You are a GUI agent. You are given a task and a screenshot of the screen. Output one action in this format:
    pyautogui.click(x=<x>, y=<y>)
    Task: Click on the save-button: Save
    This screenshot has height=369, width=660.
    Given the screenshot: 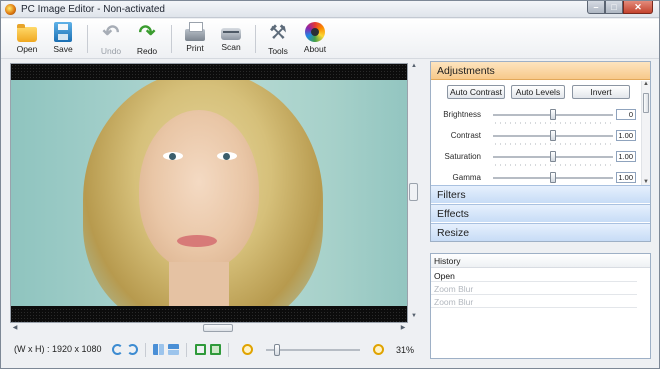 What is the action you would take?
    pyautogui.click(x=63, y=40)
    